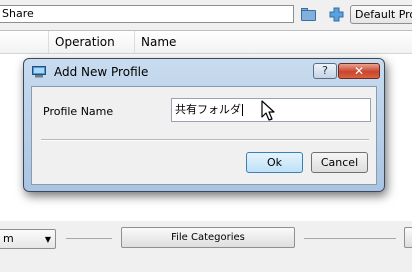 The image size is (412, 272). I want to click on path-input-value: Share, so click(18, 13).